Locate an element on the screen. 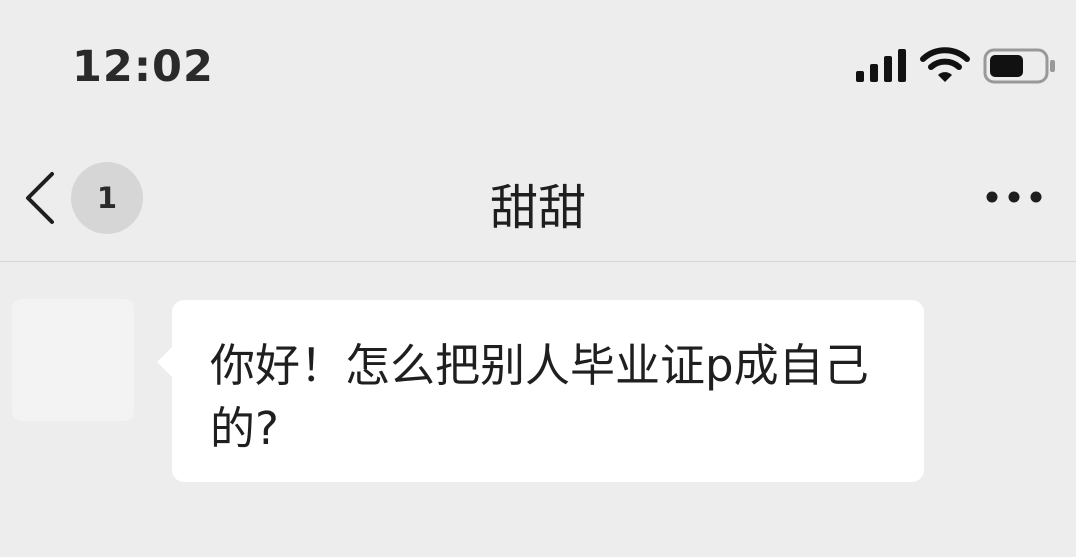  more-horizontal-icon is located at coordinates (1014, 197).